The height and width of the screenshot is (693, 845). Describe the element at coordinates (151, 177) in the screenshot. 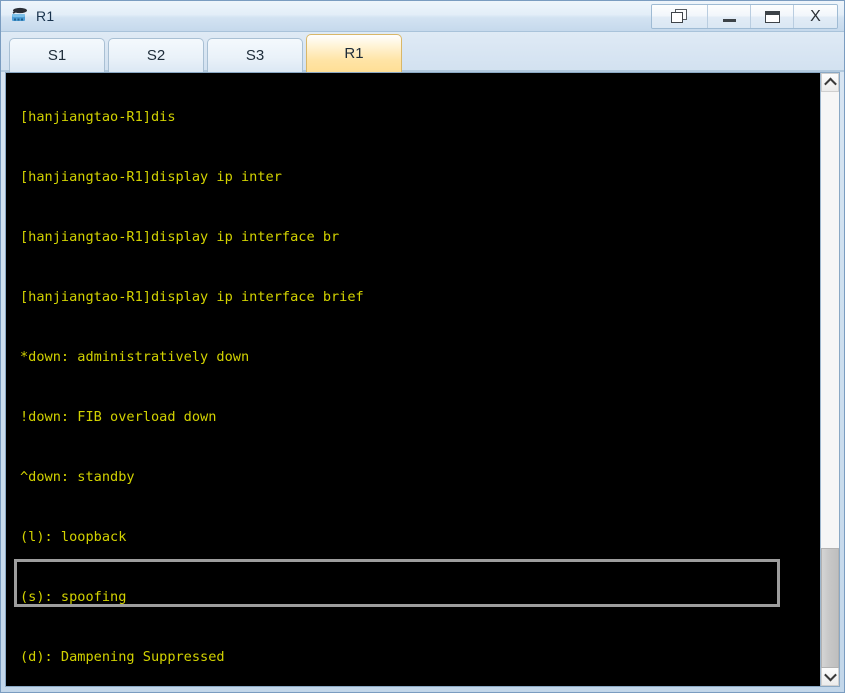

I see `terminal-line: [hanjiangtao-R1]display ip inter` at that location.